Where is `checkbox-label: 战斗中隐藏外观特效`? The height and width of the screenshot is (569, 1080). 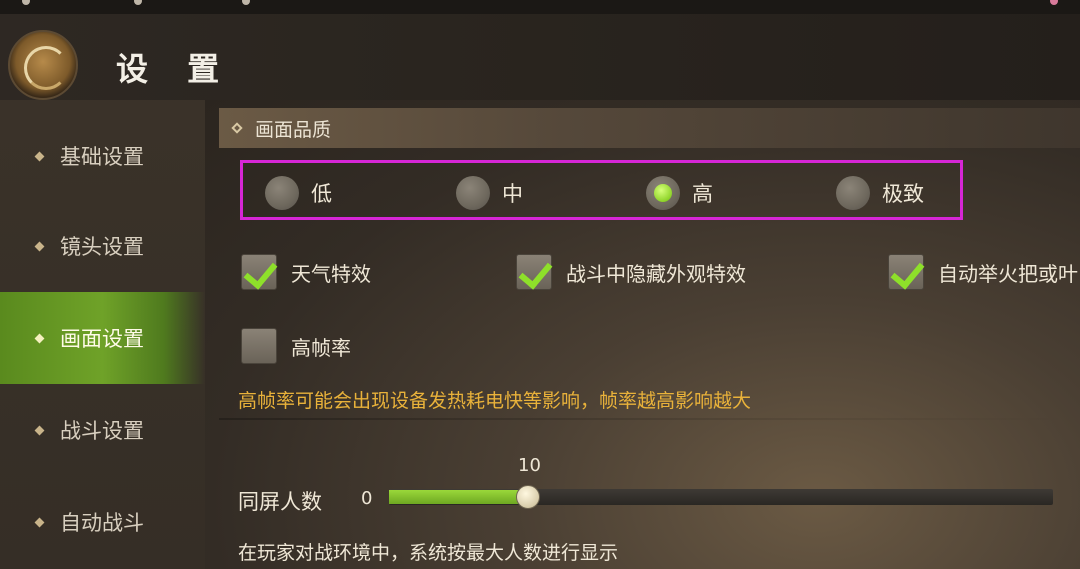 checkbox-label: 战斗中隐藏外观特效 is located at coordinates (656, 273).